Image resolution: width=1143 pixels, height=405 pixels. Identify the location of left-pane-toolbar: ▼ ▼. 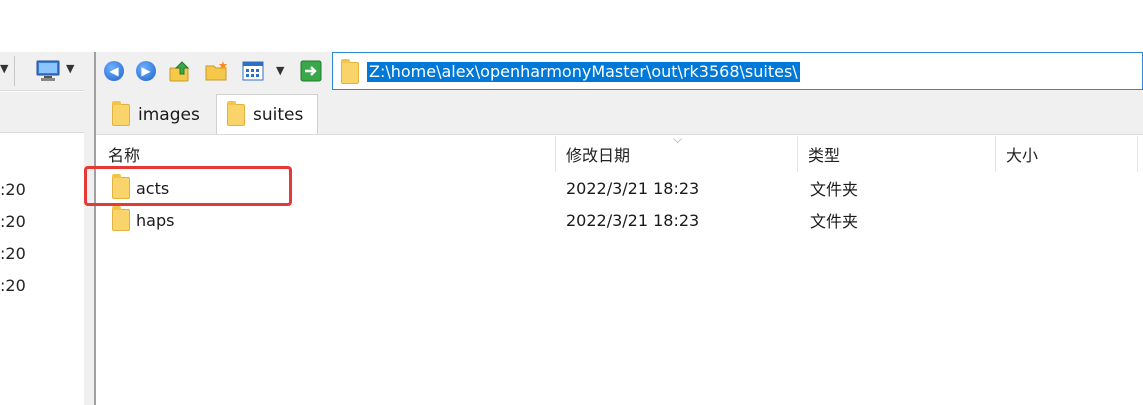
(42, 71).